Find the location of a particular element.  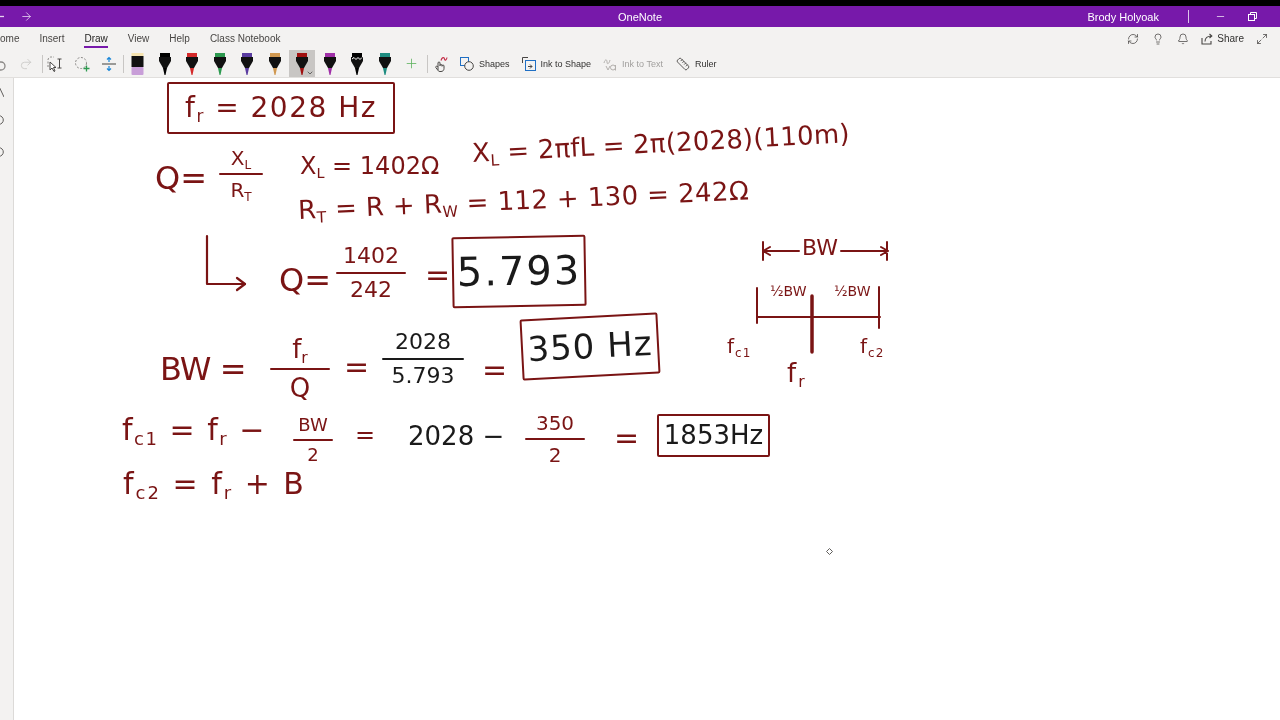

handwritten-text: 2028 − is located at coordinates (456, 436).